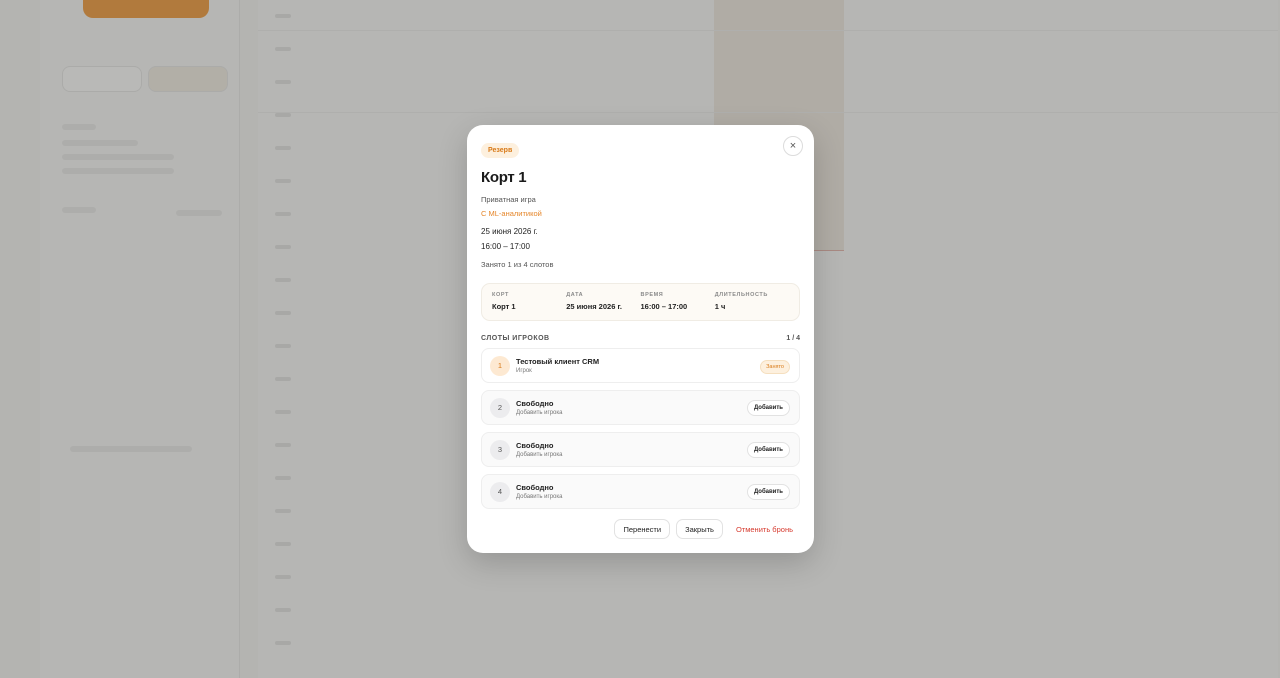 This screenshot has width=1280, height=678. What do you see at coordinates (504, 177) in the screenshot?
I see `modal-title: Корт 1` at bounding box center [504, 177].